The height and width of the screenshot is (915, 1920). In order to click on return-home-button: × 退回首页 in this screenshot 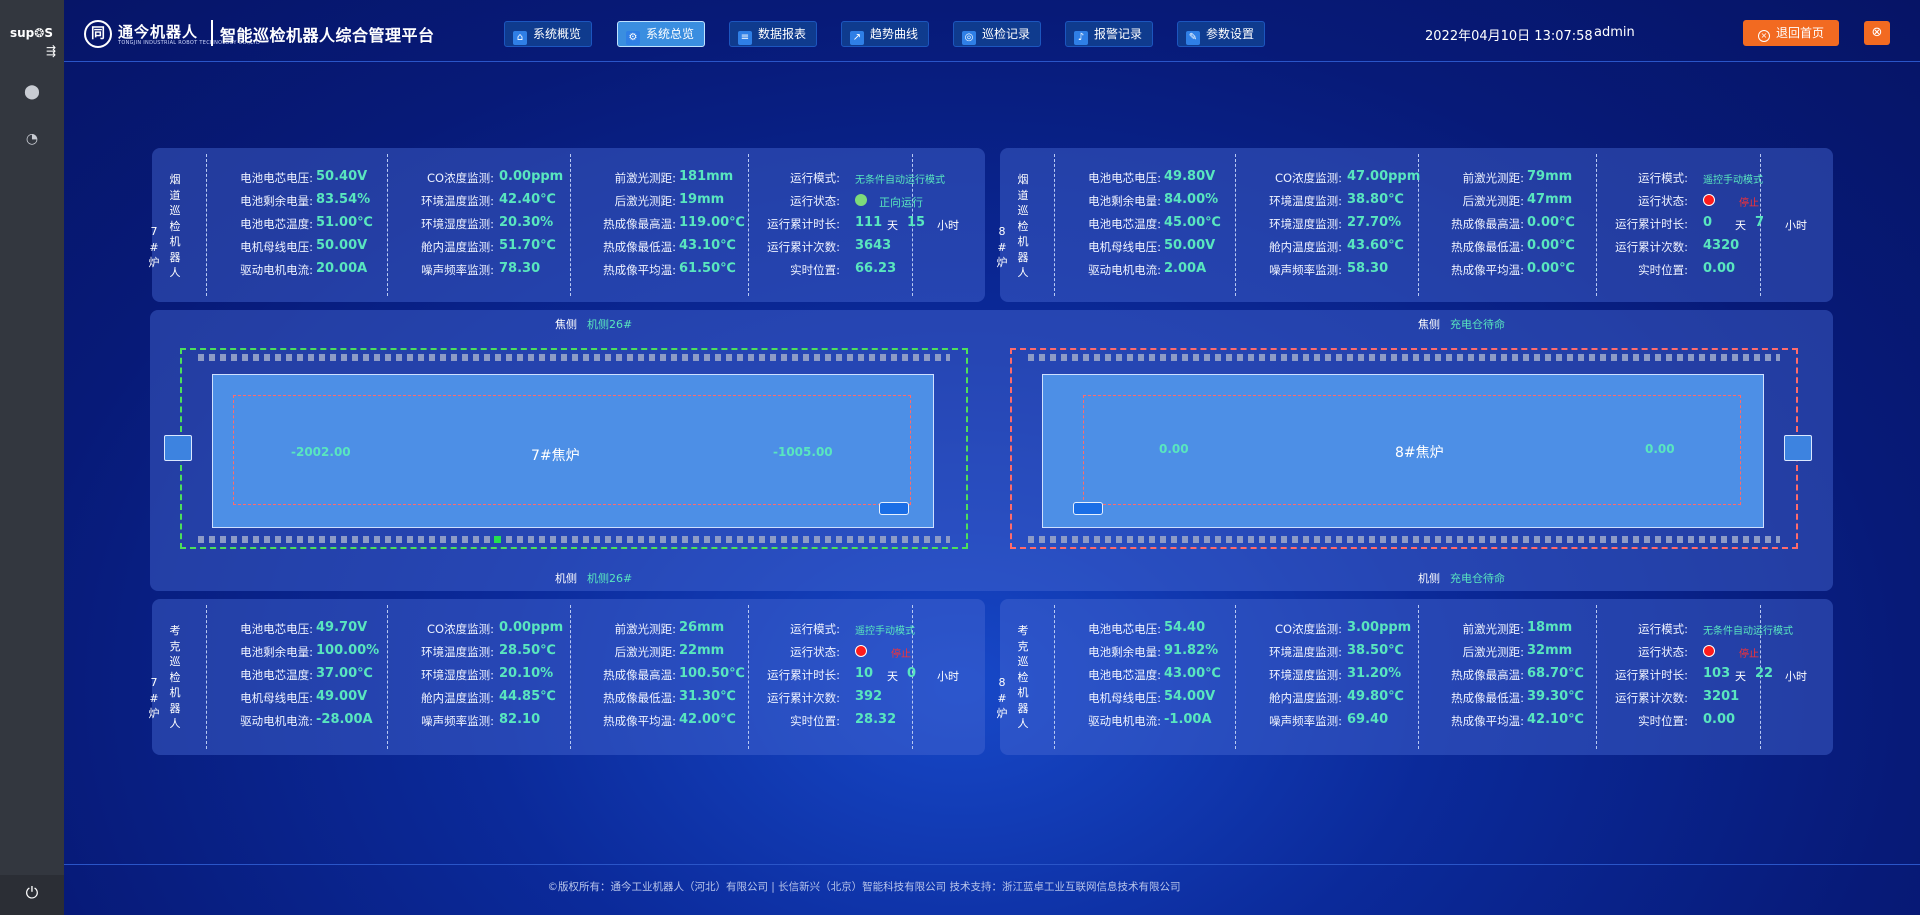, I will do `click(1791, 33)`.